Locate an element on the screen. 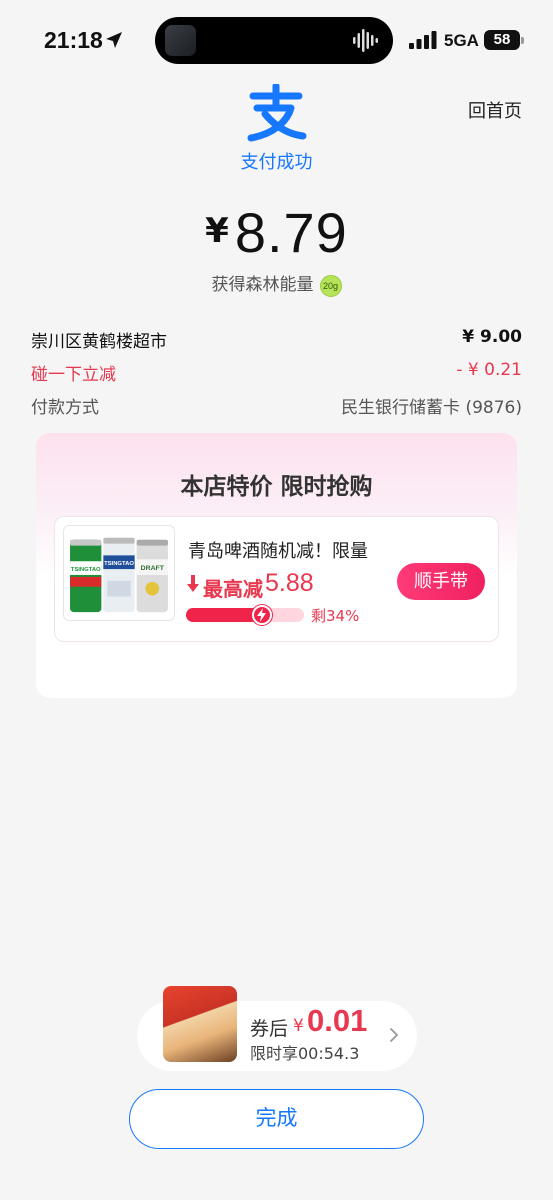 This screenshot has height=1200, width=553. discount-row: 碰一下立减 - ¥ 0.21 is located at coordinates (276, 373).